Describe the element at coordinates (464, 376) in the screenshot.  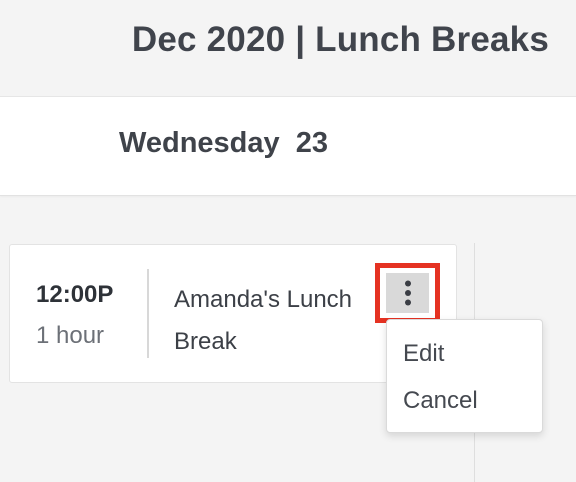
I see `event-options-menu: Edit Cancel` at that location.